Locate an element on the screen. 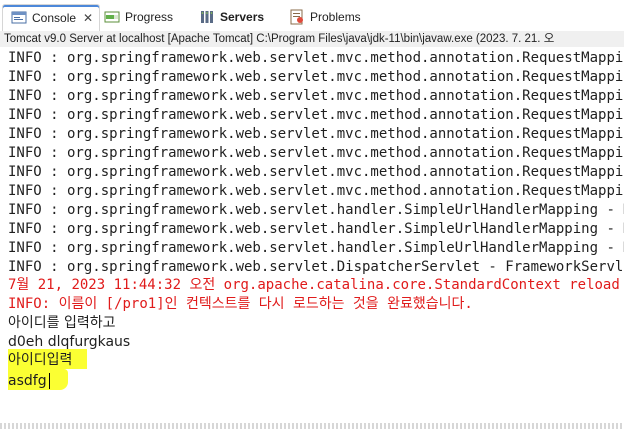  problems-icon is located at coordinates (297, 17).